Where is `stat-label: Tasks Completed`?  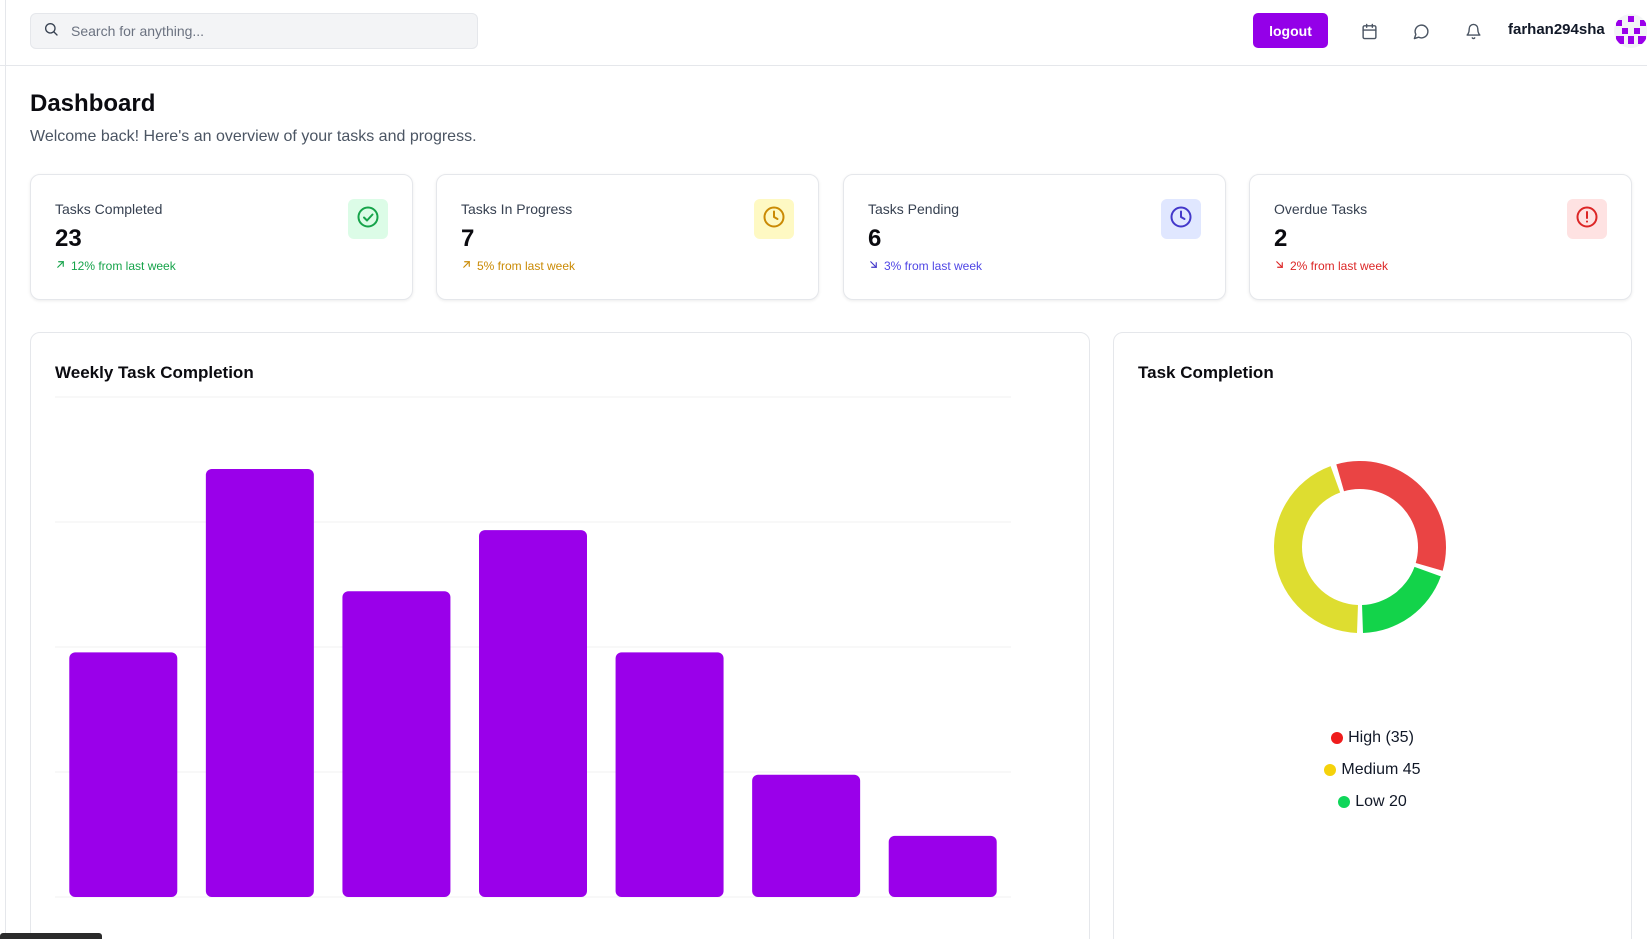
stat-label: Tasks Completed is located at coordinates (109, 209).